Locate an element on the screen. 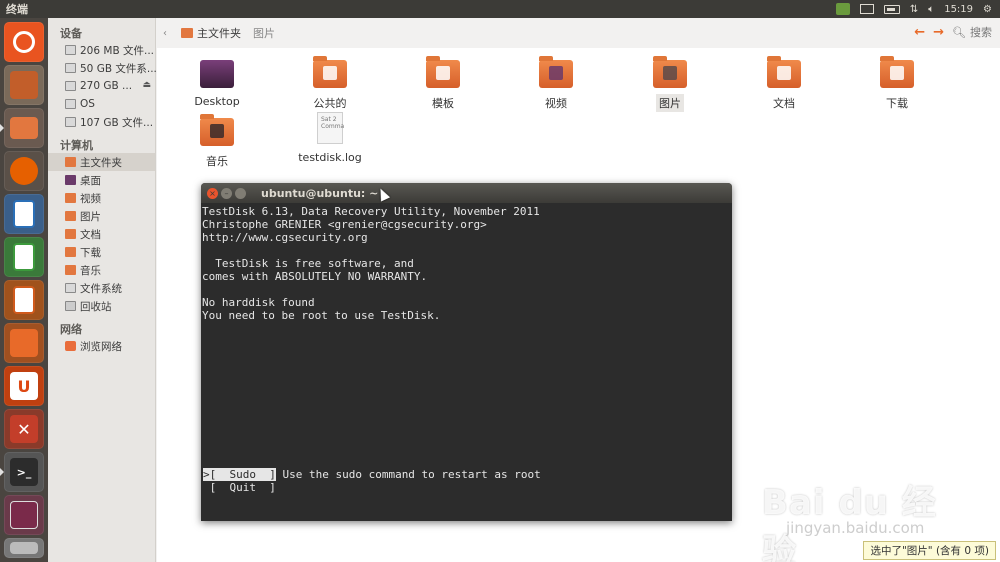 This screenshot has width=1000, height=562. volume-icon: 🔈︎ is located at coordinates (931, 9).